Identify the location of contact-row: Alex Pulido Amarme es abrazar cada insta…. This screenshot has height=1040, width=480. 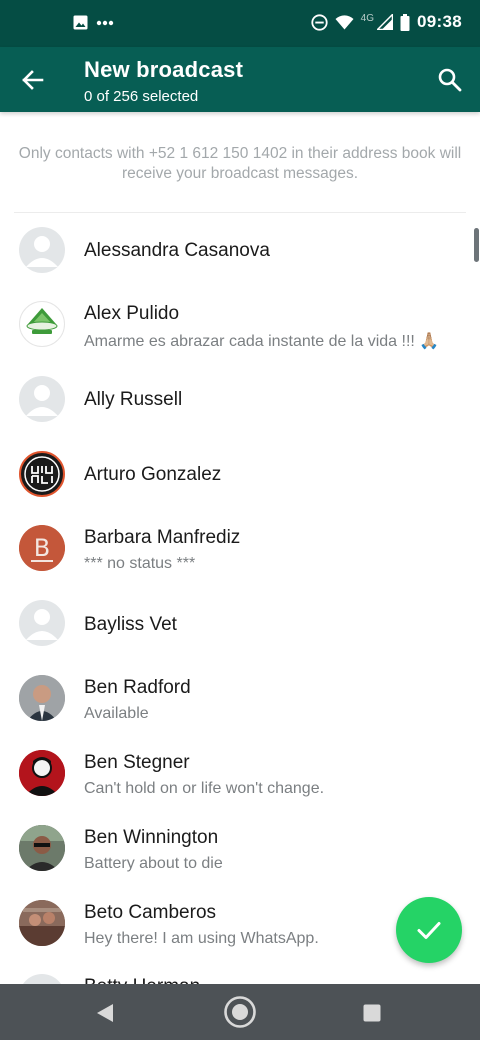
(240, 325).